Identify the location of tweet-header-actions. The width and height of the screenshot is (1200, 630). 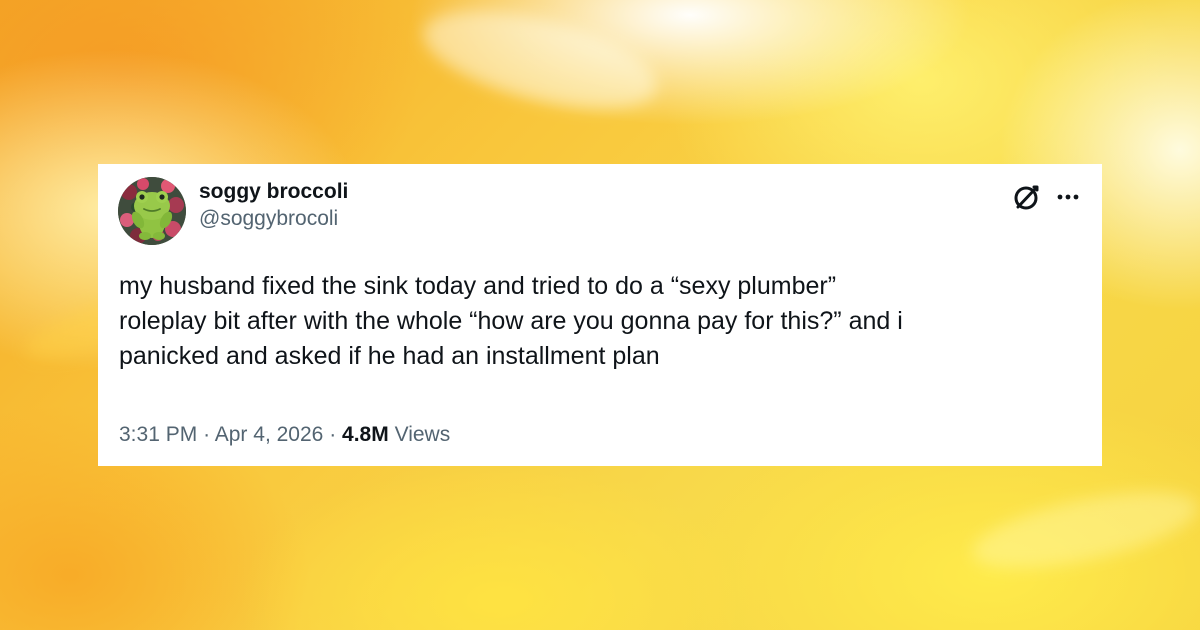
(1046, 197).